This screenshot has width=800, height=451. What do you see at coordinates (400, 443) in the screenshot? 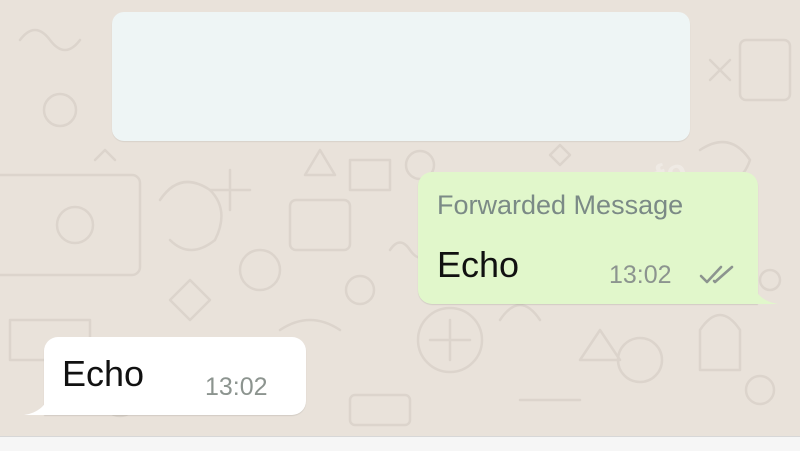
I see `input-bar` at bounding box center [400, 443].